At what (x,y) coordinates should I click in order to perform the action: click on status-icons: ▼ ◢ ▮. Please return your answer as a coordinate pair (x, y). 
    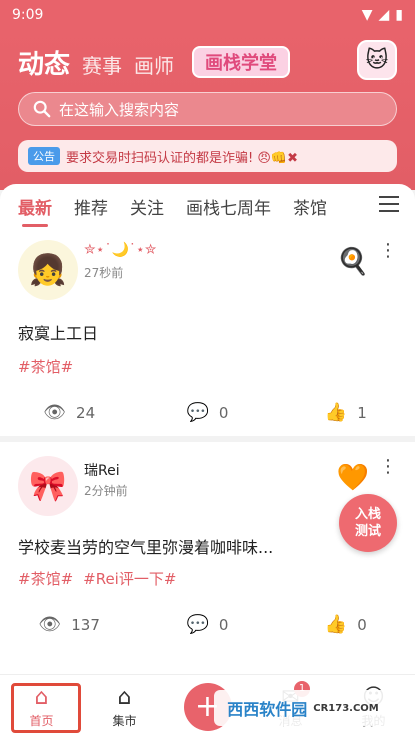
    Looking at the image, I should click on (382, 15).